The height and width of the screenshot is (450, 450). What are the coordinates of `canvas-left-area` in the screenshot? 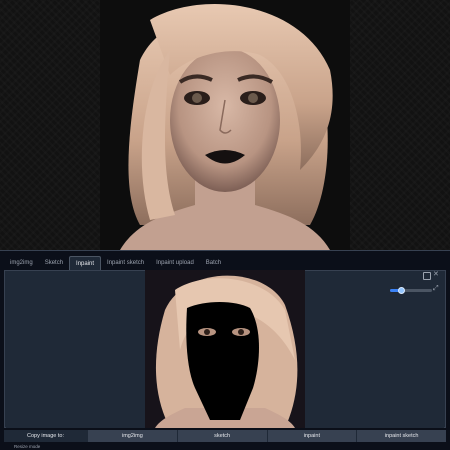 It's located at (75, 350).